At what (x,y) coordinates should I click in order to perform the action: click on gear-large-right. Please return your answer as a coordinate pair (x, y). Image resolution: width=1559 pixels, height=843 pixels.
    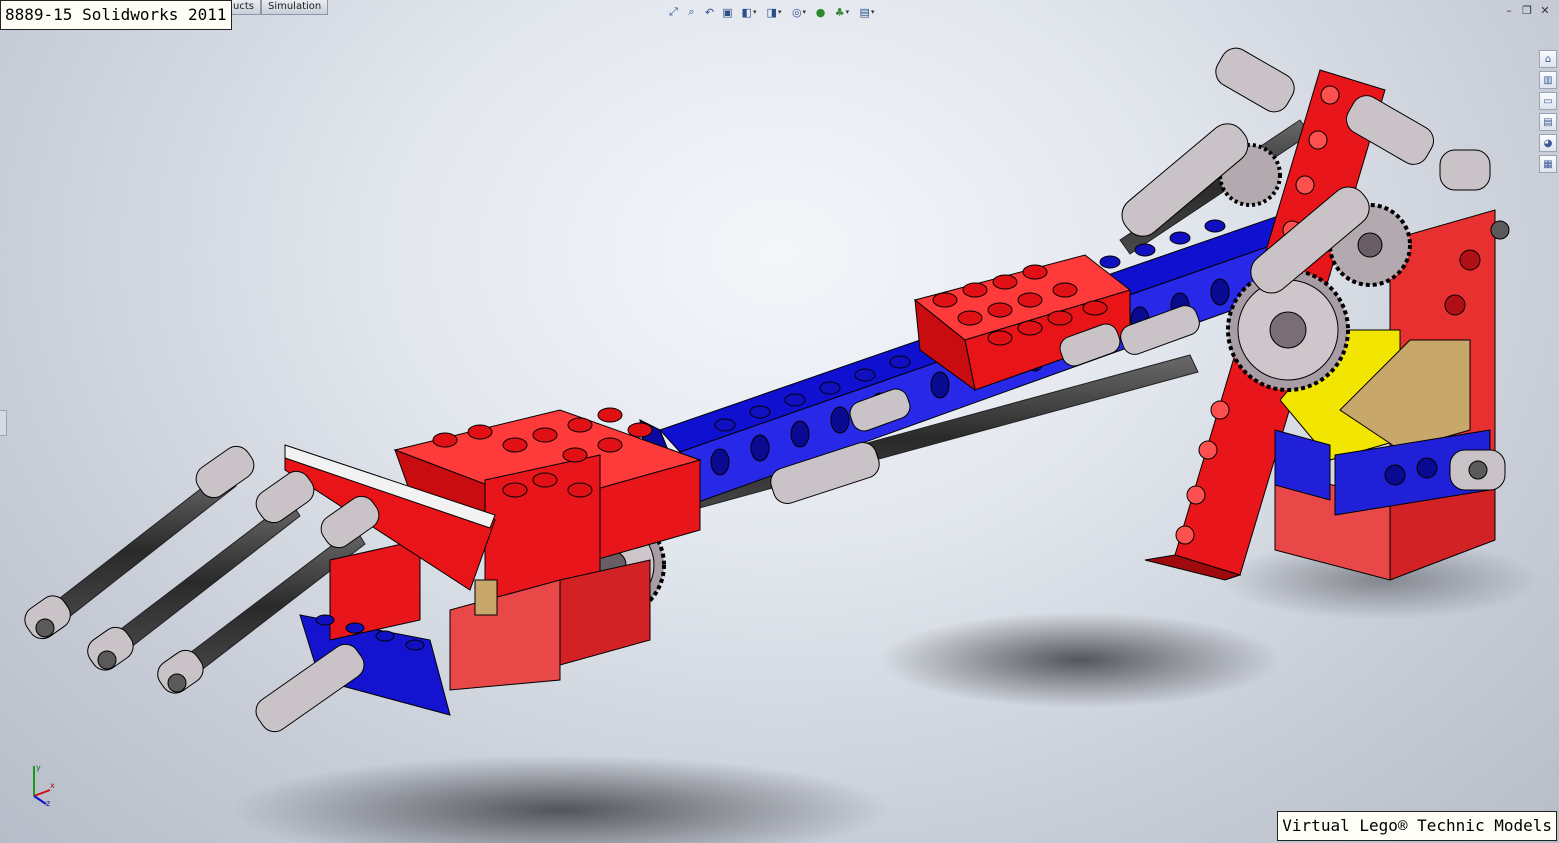
    Looking at the image, I should click on (1288, 330).